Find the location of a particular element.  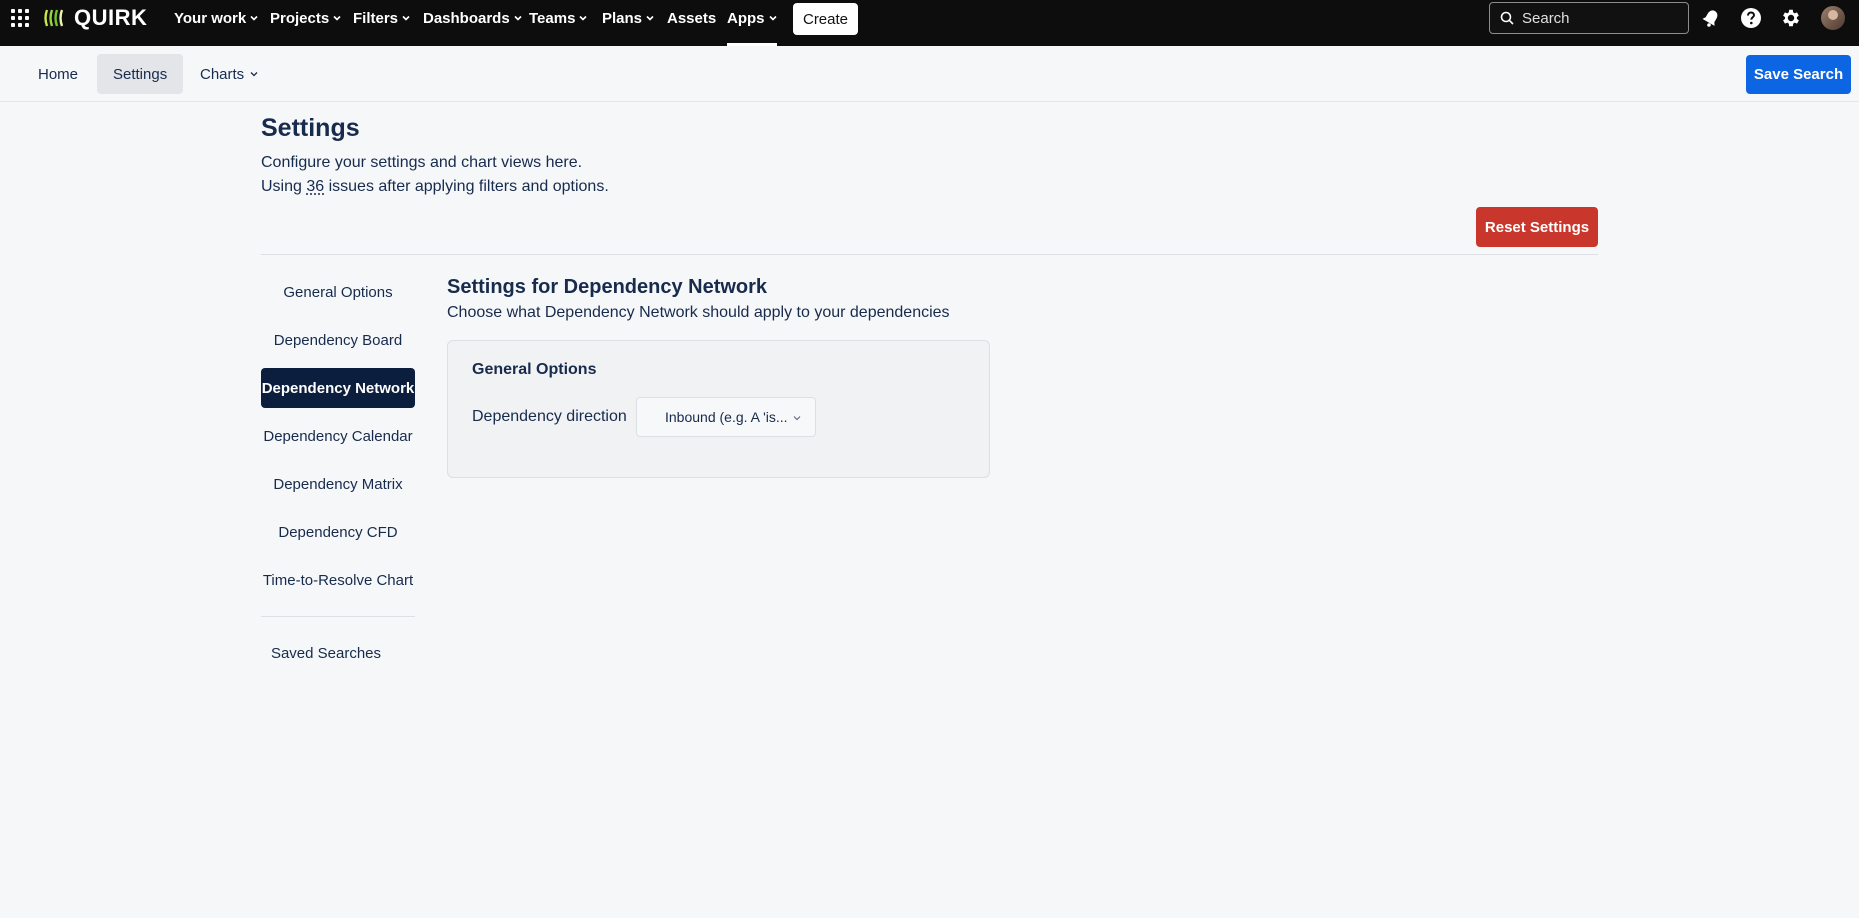

nav-plans: Plans is located at coordinates (628, 18).